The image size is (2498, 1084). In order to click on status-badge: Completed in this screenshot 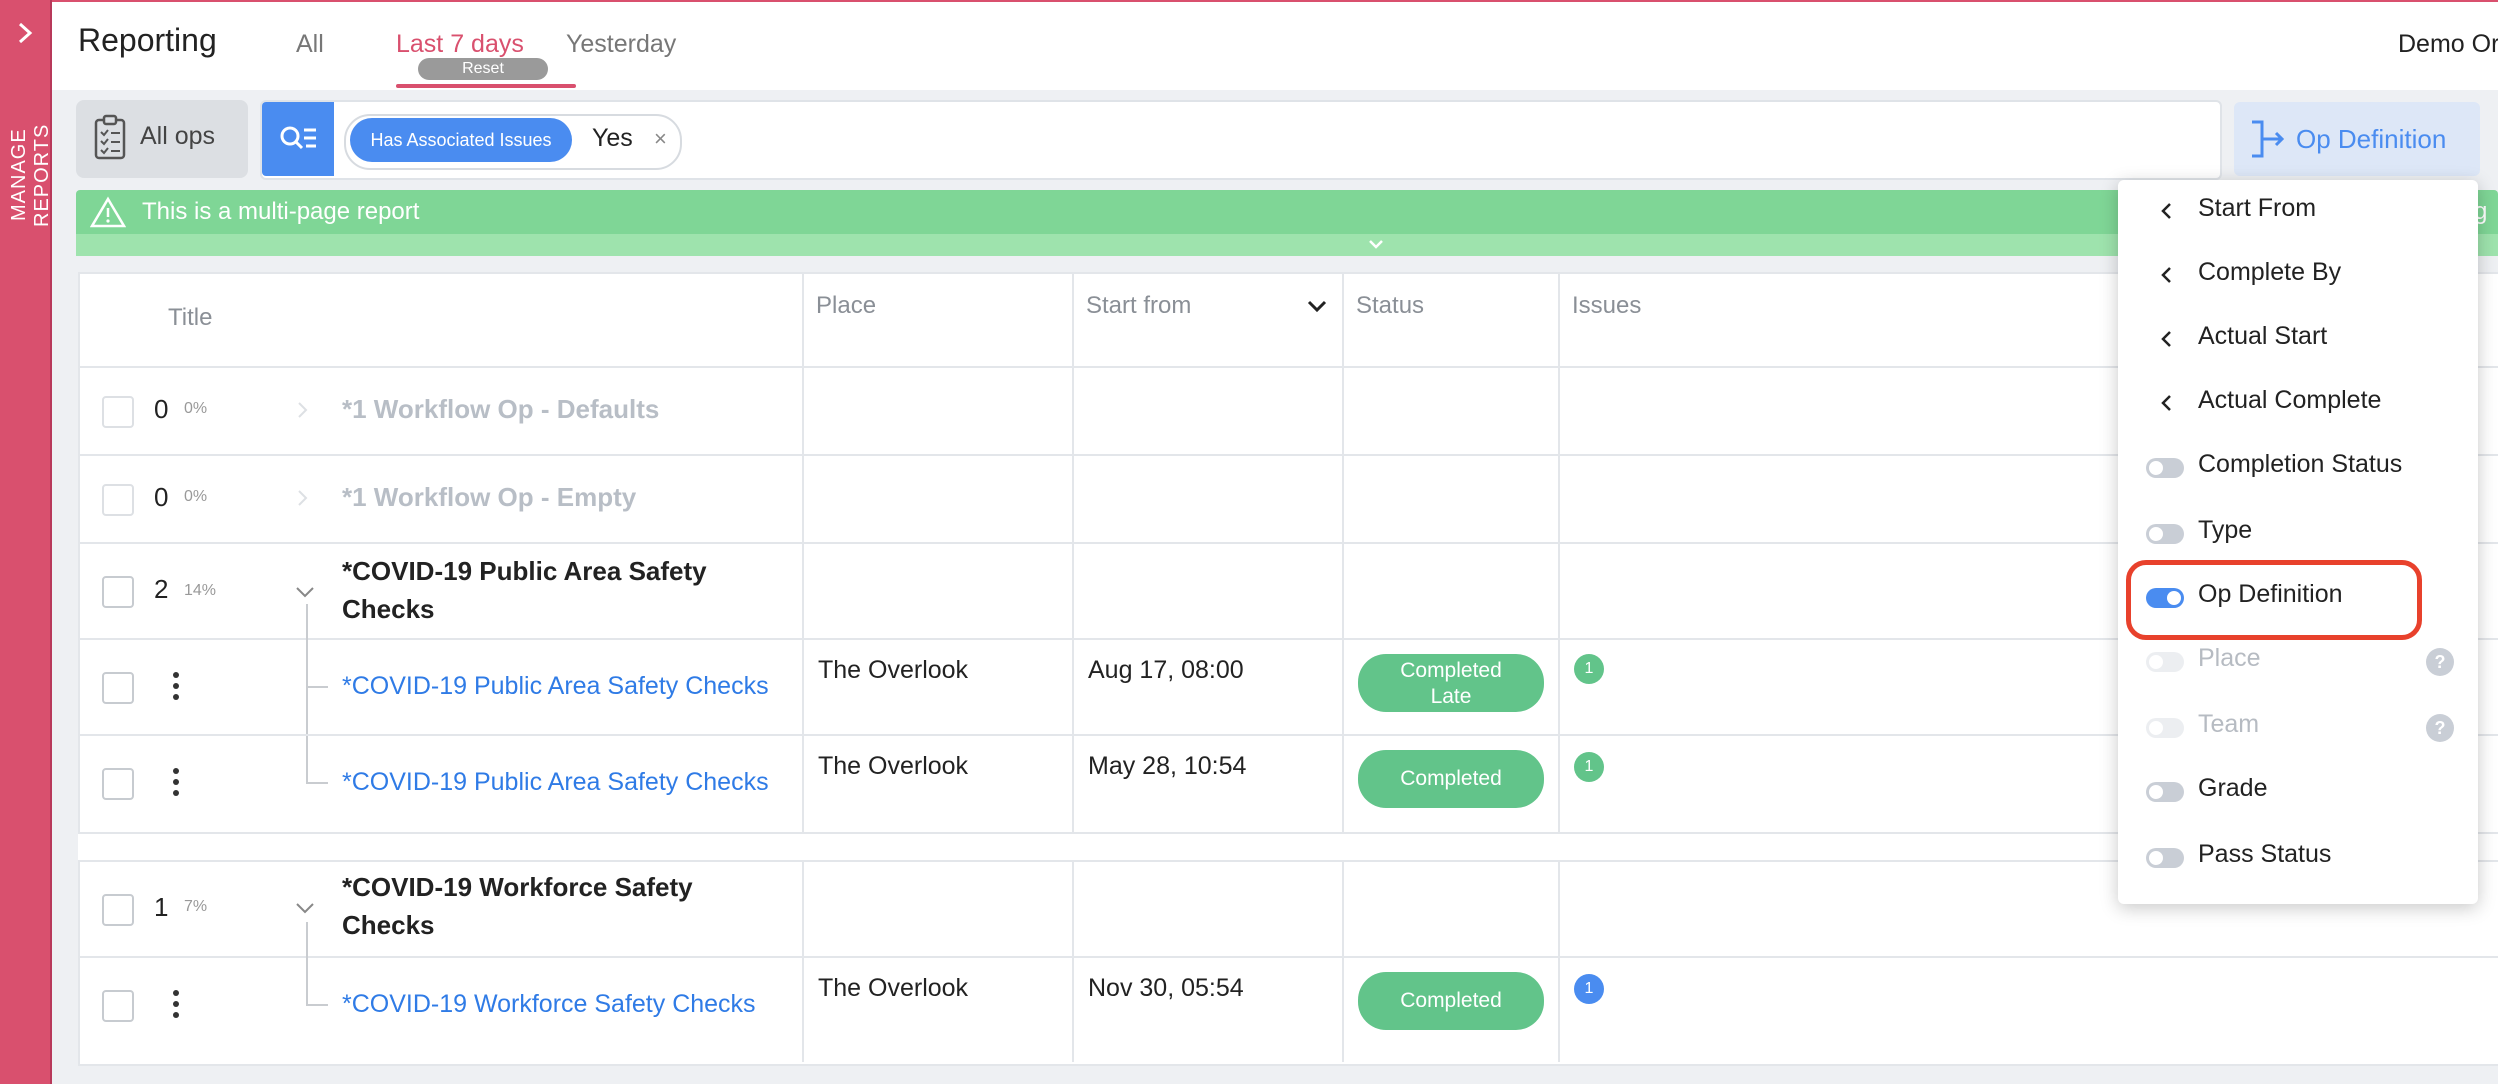, I will do `click(1451, 779)`.